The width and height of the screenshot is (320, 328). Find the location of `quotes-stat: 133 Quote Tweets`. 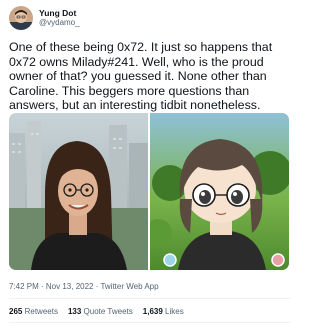

quotes-stat: 133 Quote Tweets is located at coordinates (100, 311).